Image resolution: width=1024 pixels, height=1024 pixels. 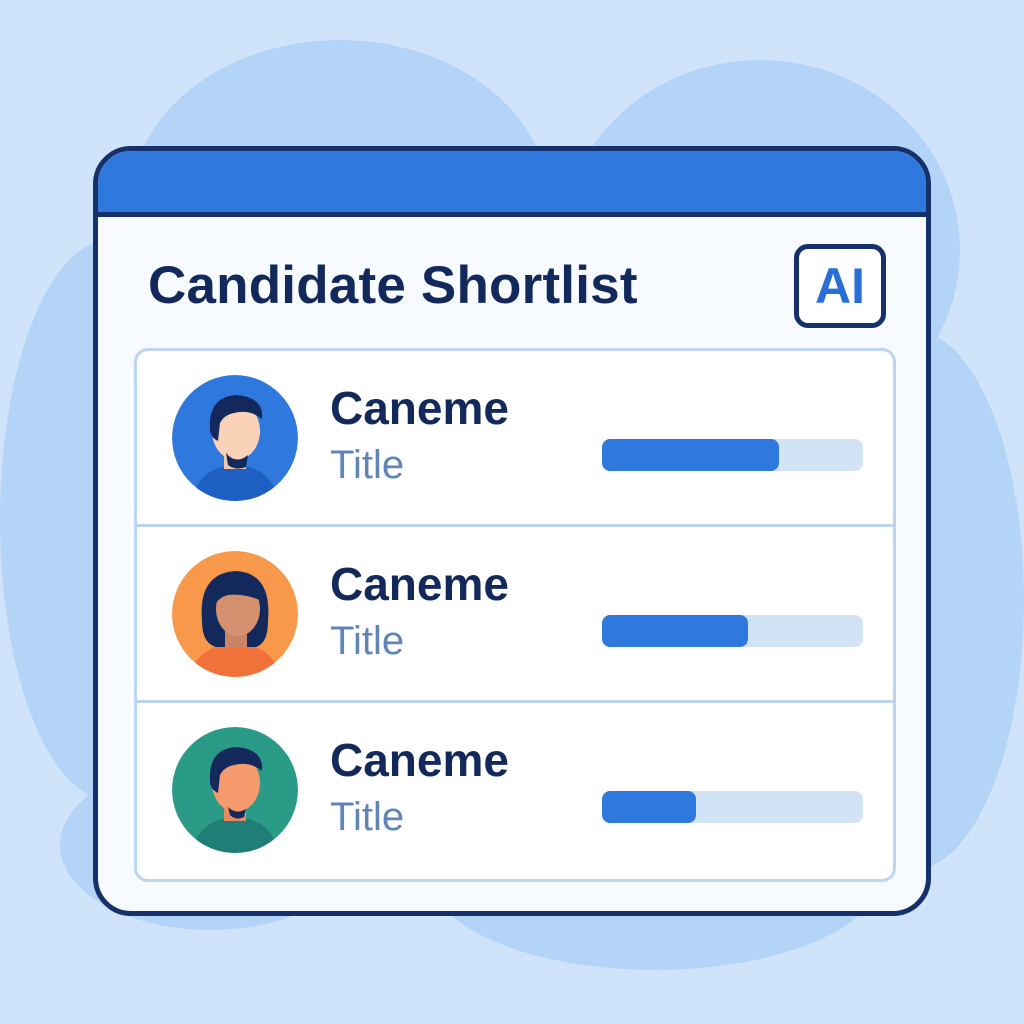 What do you see at coordinates (393, 285) in the screenshot?
I see `page-title: Candidate Shortlist` at bounding box center [393, 285].